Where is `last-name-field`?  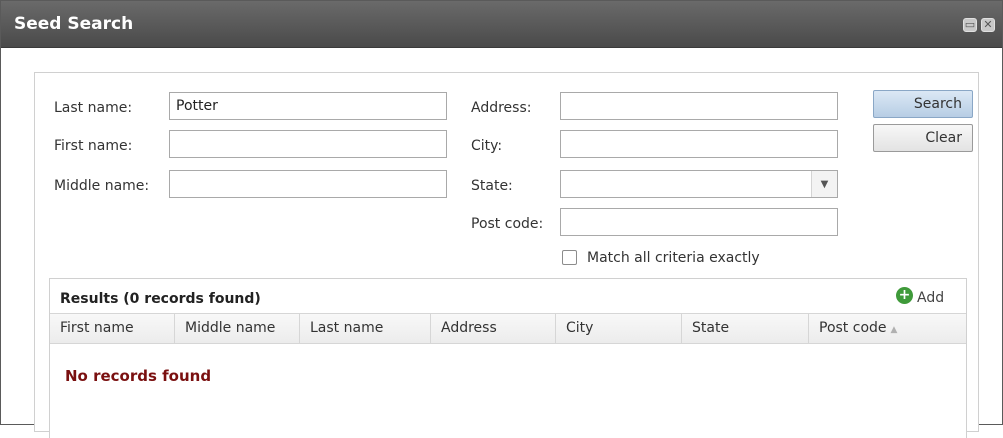
last-name-field is located at coordinates (308, 106).